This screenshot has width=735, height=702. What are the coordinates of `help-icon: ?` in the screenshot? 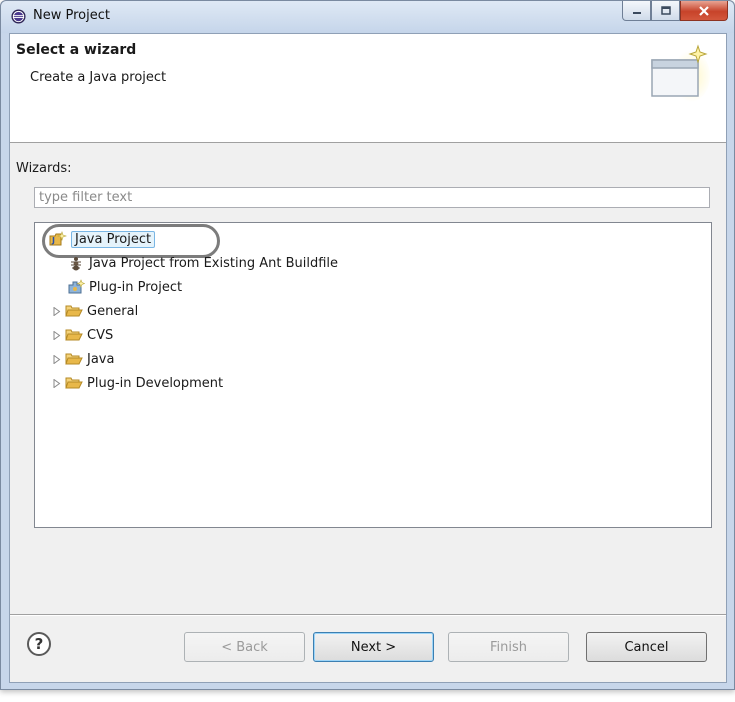 It's located at (39, 644).